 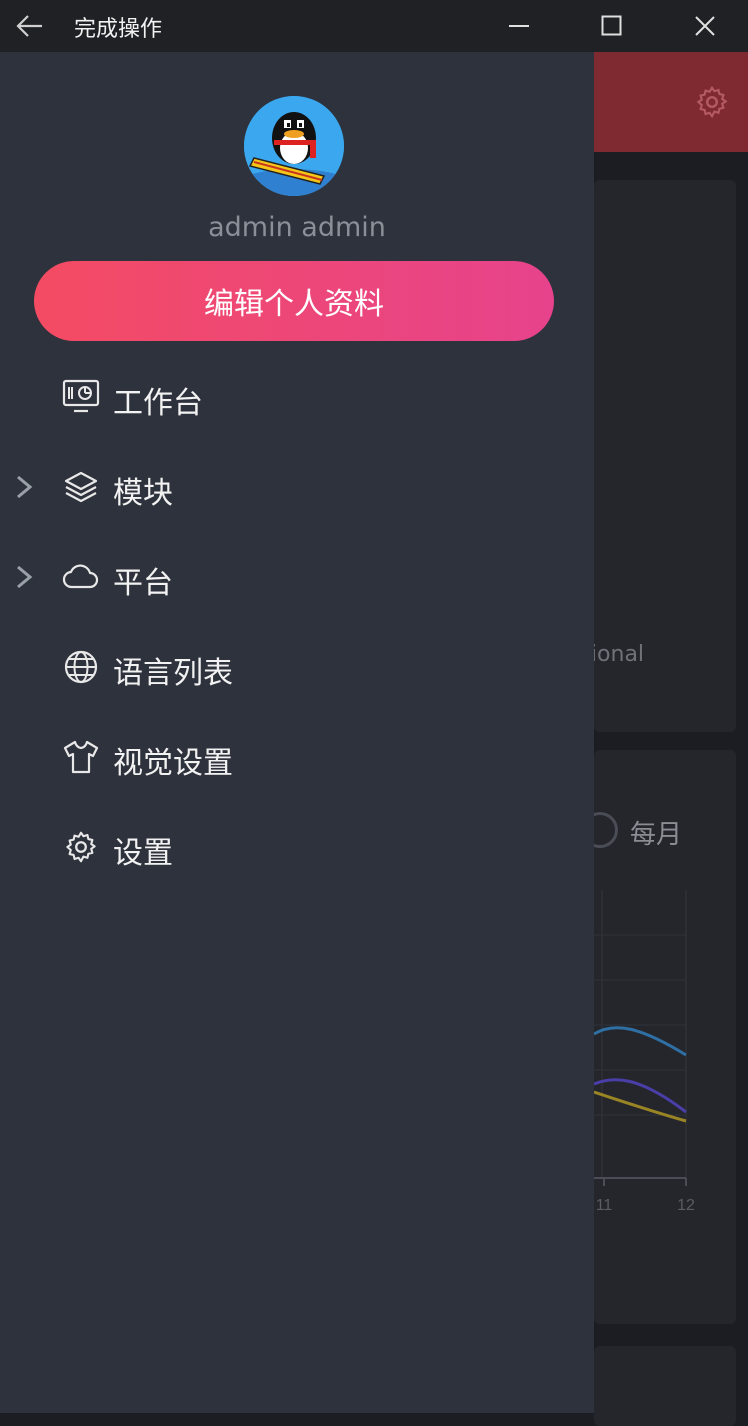 I want to click on settings-gear-icon, so click(x=712, y=102).